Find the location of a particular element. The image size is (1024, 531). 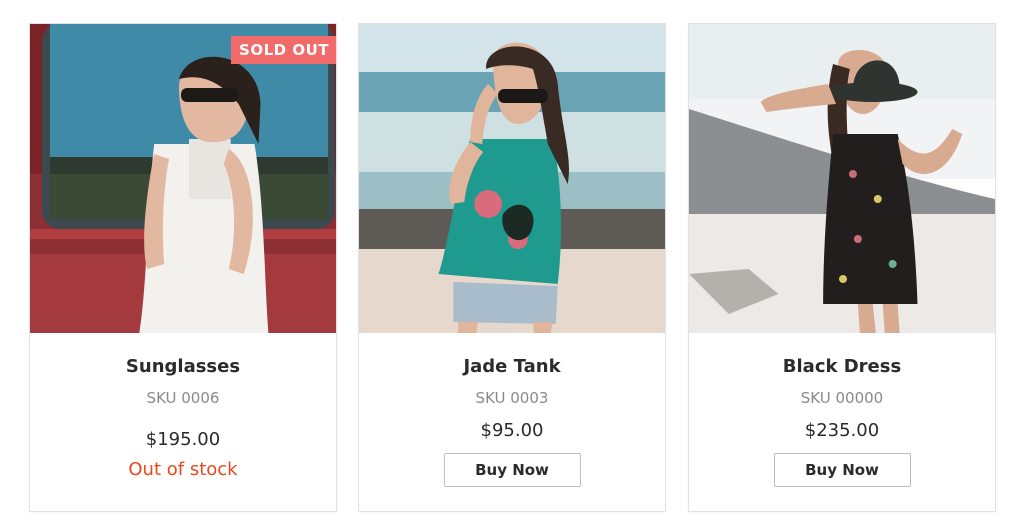

product-title: Black Dress is located at coordinates (842, 367).